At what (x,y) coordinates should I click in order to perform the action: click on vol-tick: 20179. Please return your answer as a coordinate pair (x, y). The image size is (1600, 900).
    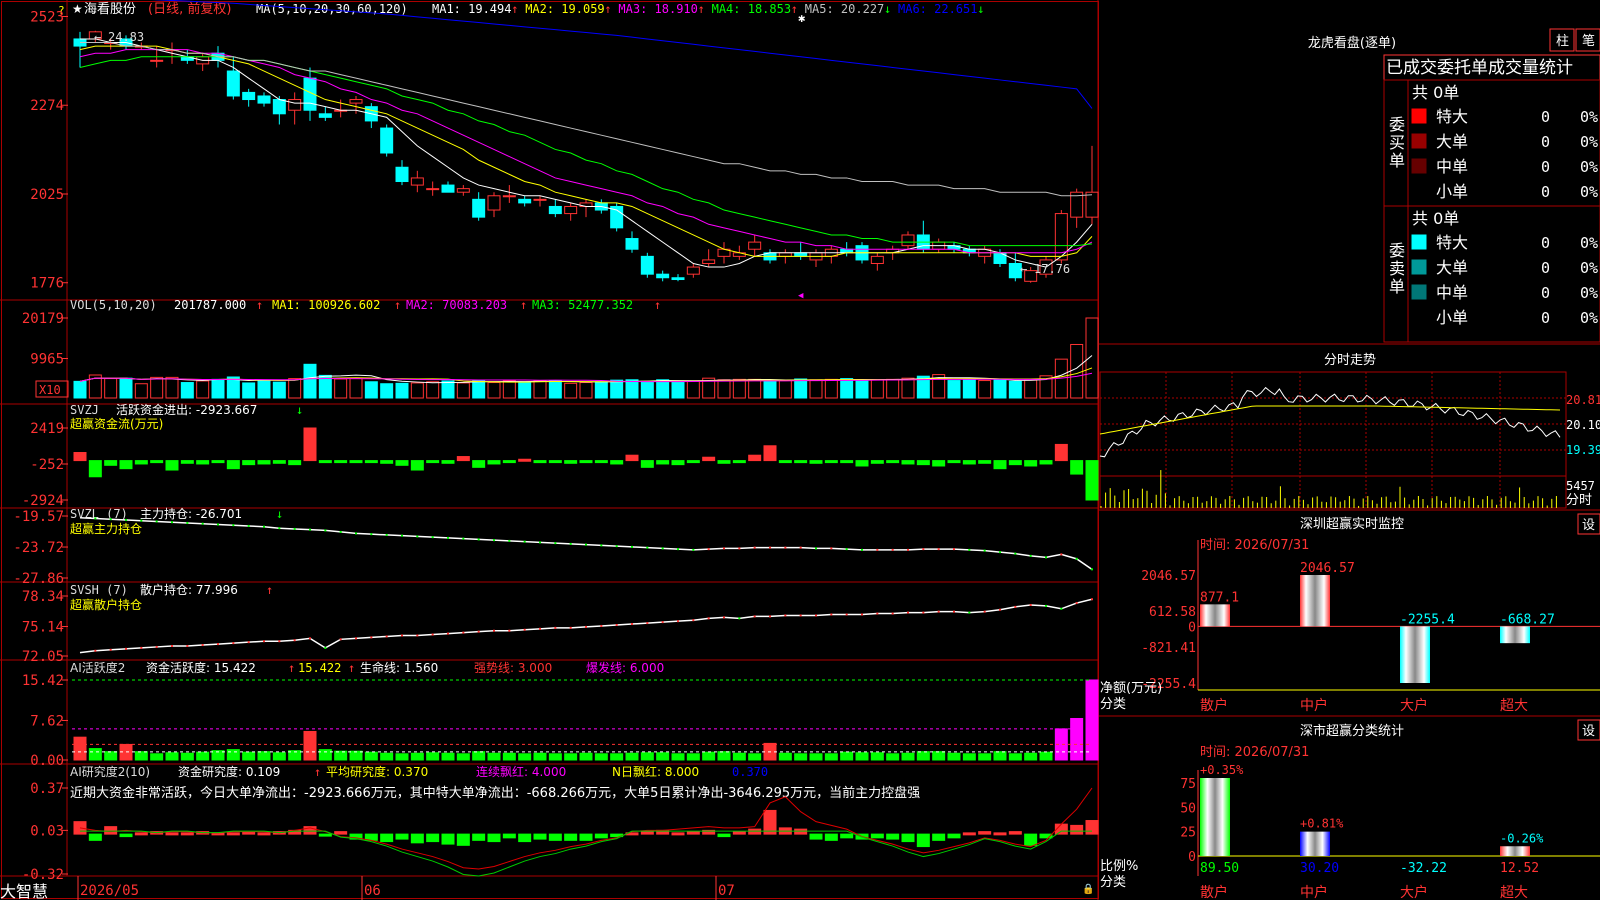
    Looking at the image, I should click on (43, 319).